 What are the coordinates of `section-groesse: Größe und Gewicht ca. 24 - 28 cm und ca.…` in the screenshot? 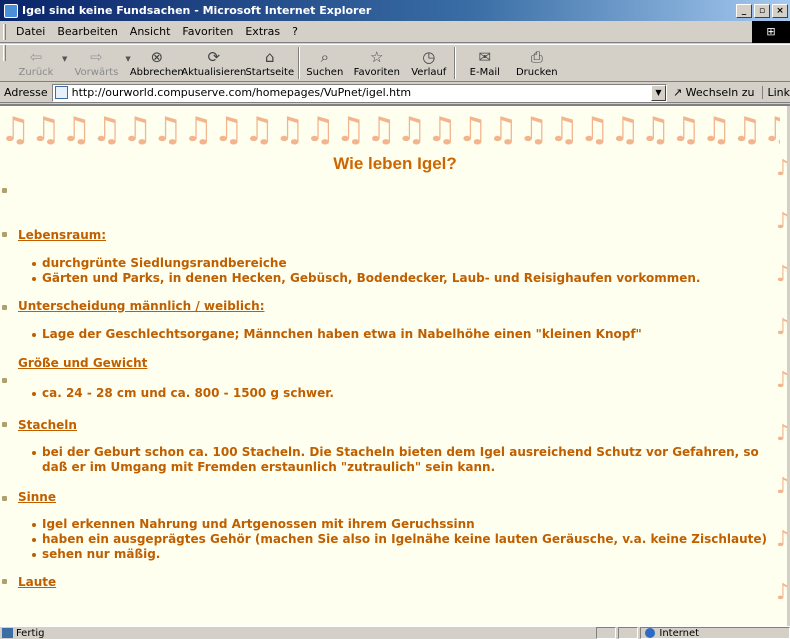 It's located at (388, 378).